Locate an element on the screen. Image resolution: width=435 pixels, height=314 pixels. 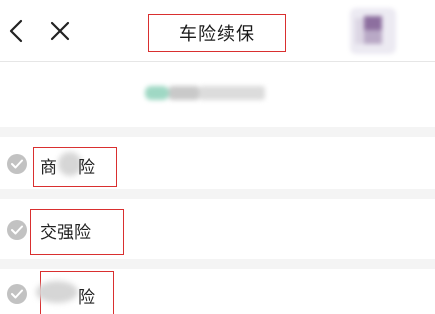
close-icon is located at coordinates (60, 31).